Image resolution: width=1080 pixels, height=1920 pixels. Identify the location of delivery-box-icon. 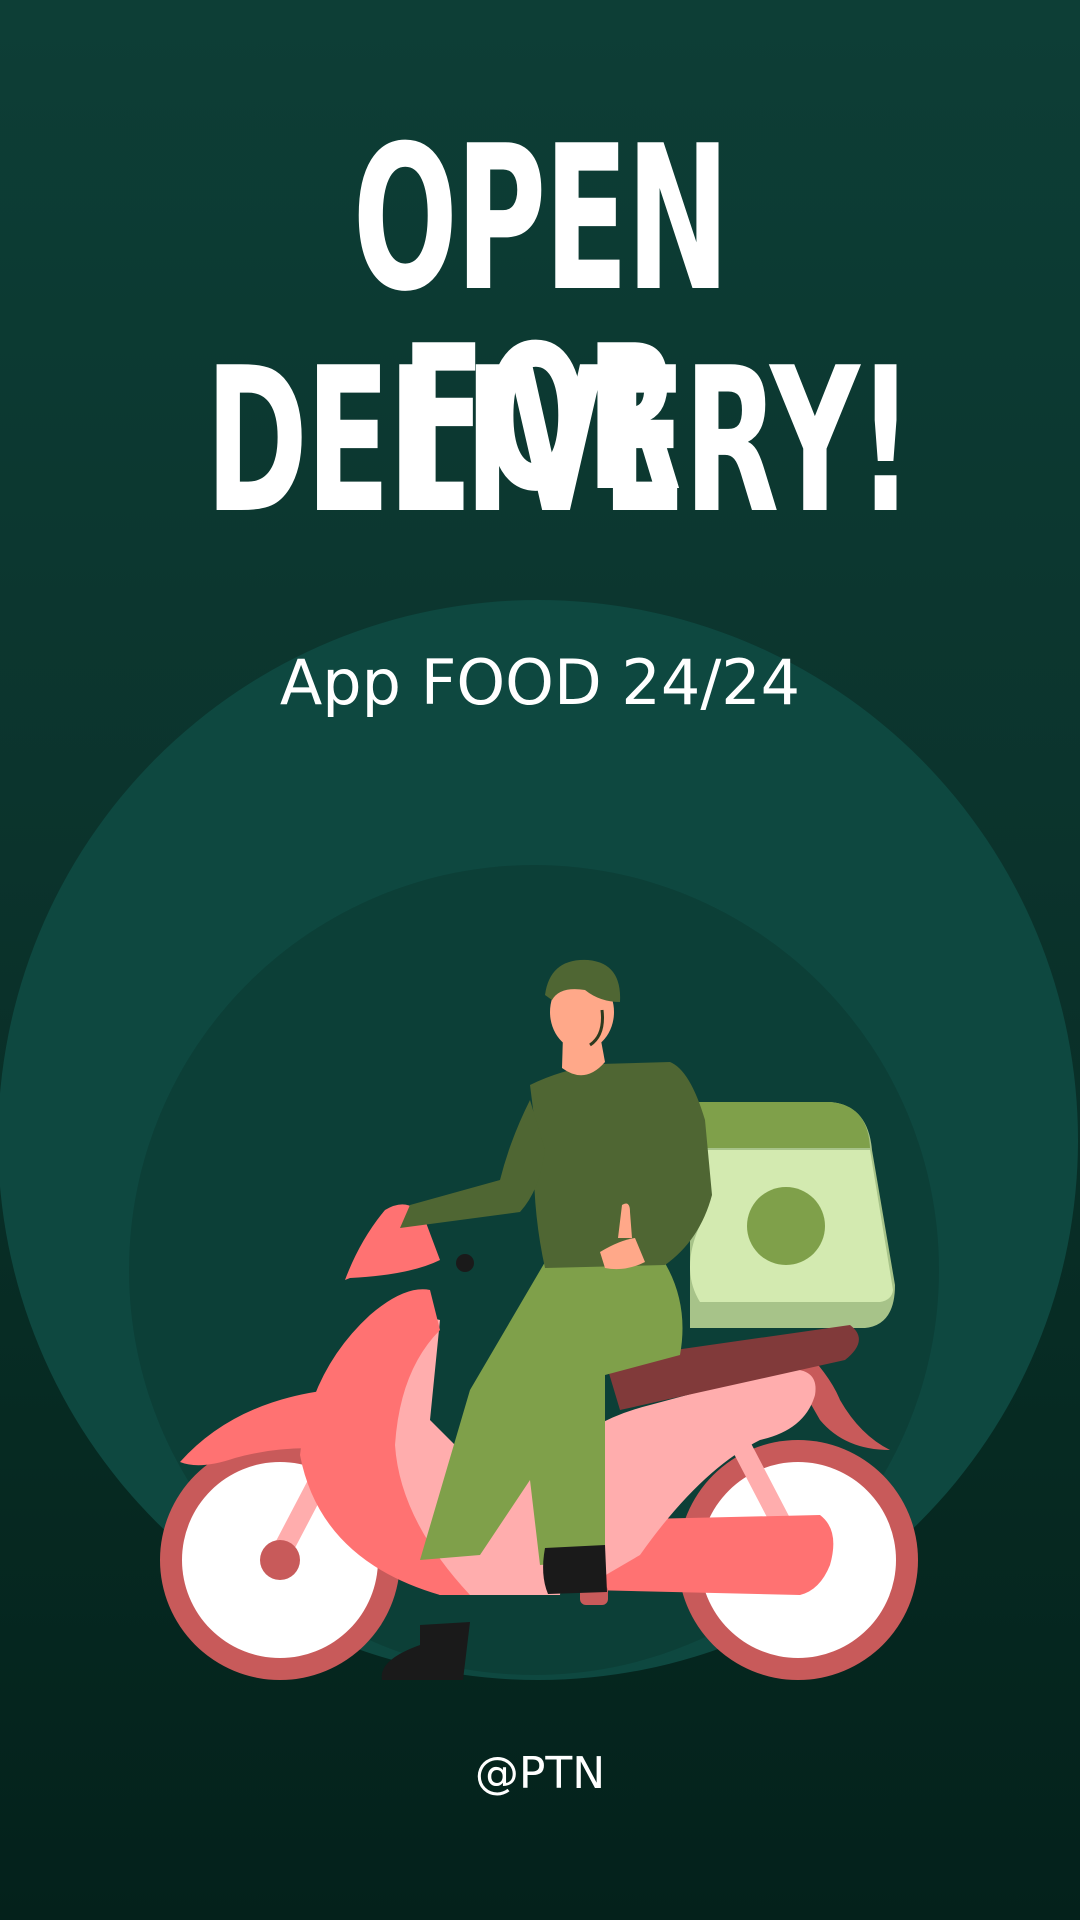
(792, 1215).